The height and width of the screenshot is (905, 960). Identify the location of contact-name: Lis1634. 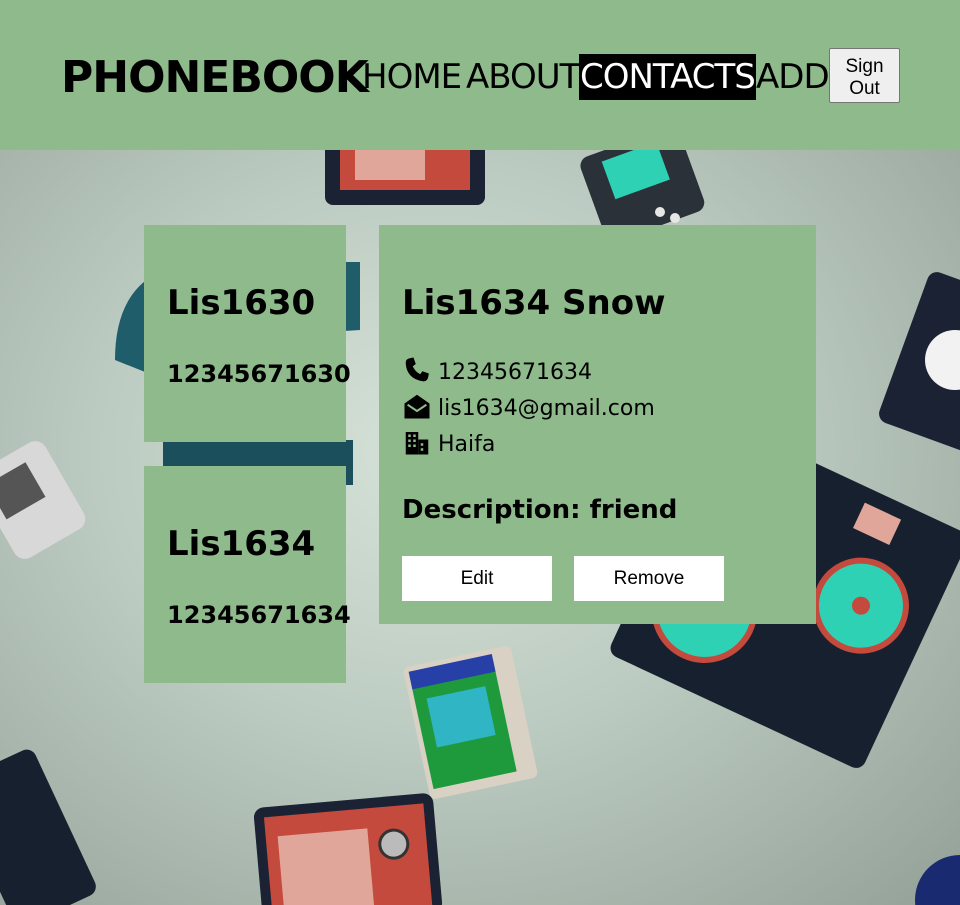
(241, 544).